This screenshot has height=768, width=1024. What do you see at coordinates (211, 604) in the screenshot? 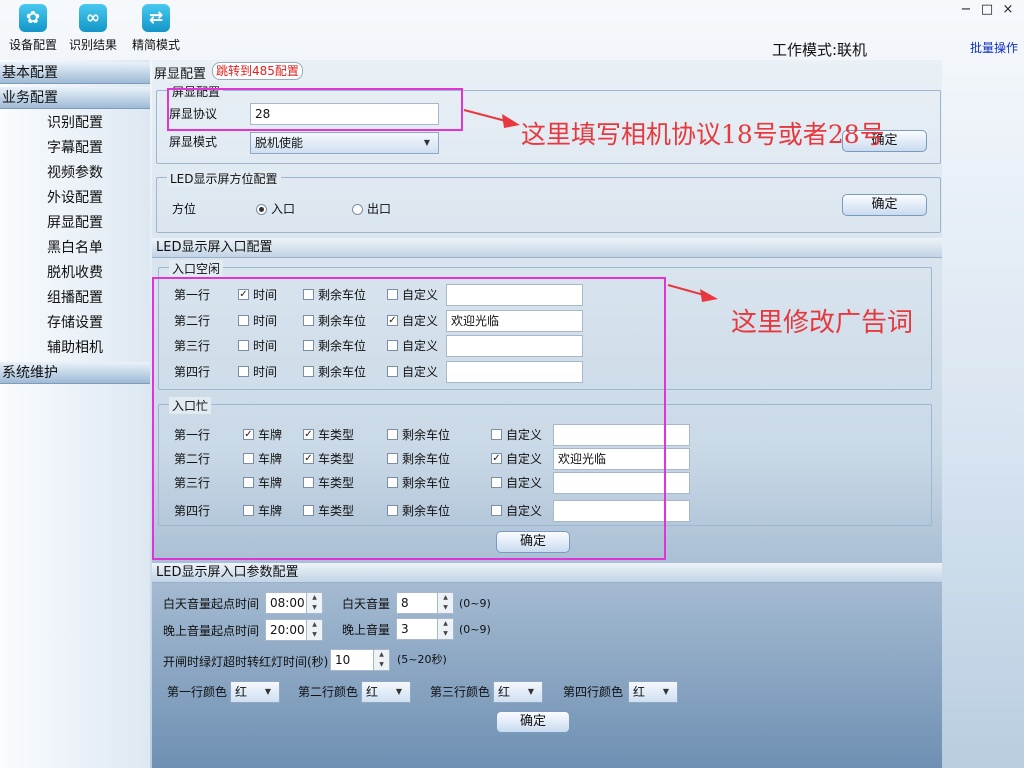
I see `day-start-label: 白天音量起点时间` at bounding box center [211, 604].